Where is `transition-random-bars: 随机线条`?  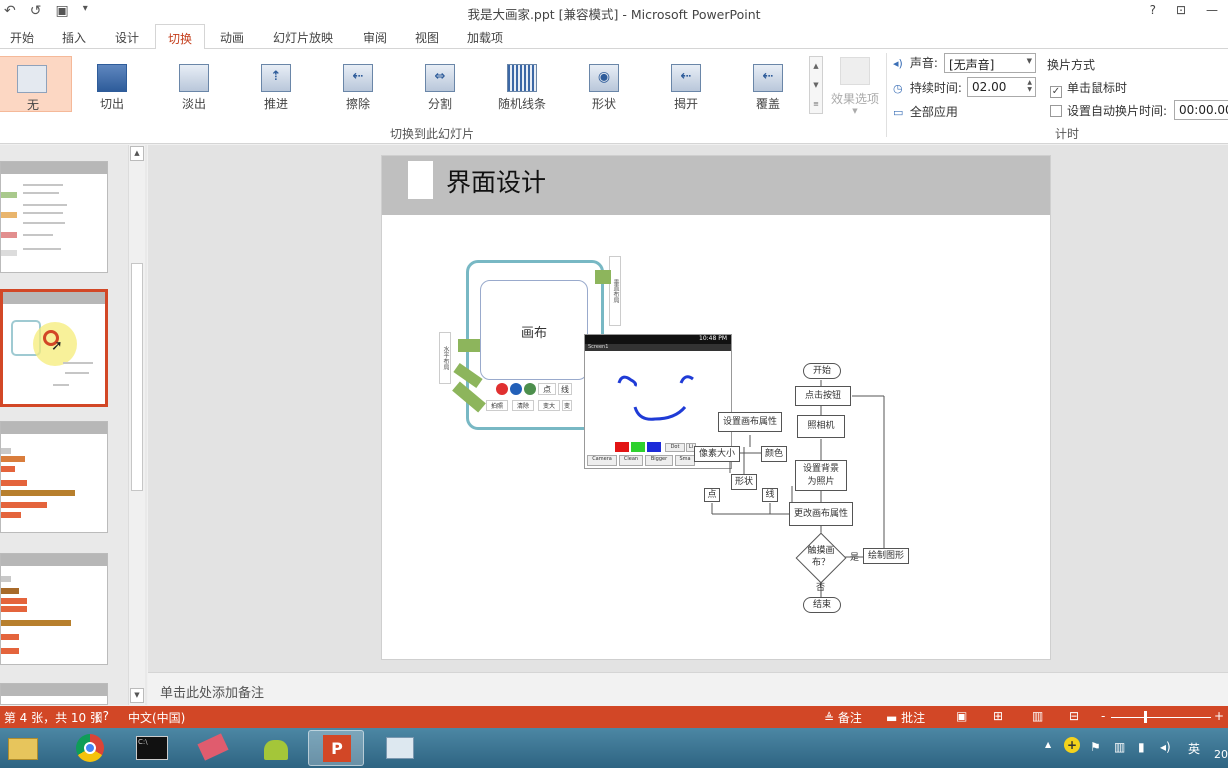
transition-random-bars: 随机线条 is located at coordinates (522, 84).